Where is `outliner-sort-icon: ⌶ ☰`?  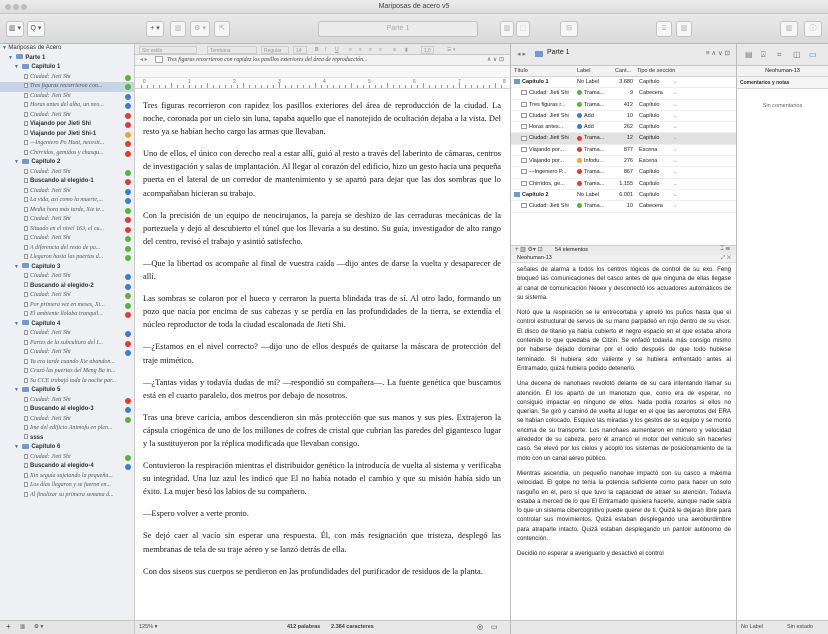
outliner-sort-icon: ⌶ ☰ is located at coordinates (725, 249).